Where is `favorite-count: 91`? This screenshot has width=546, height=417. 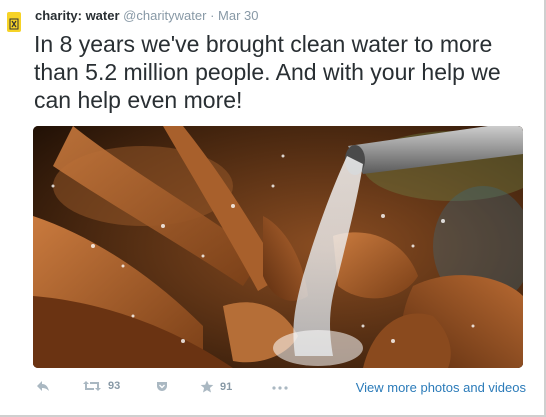 favorite-count: 91 is located at coordinates (226, 386).